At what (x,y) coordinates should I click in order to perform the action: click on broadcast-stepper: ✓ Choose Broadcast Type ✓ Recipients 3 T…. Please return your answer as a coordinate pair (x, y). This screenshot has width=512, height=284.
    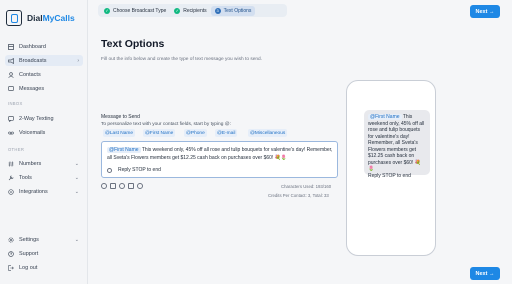
    Looking at the image, I should click on (192, 10).